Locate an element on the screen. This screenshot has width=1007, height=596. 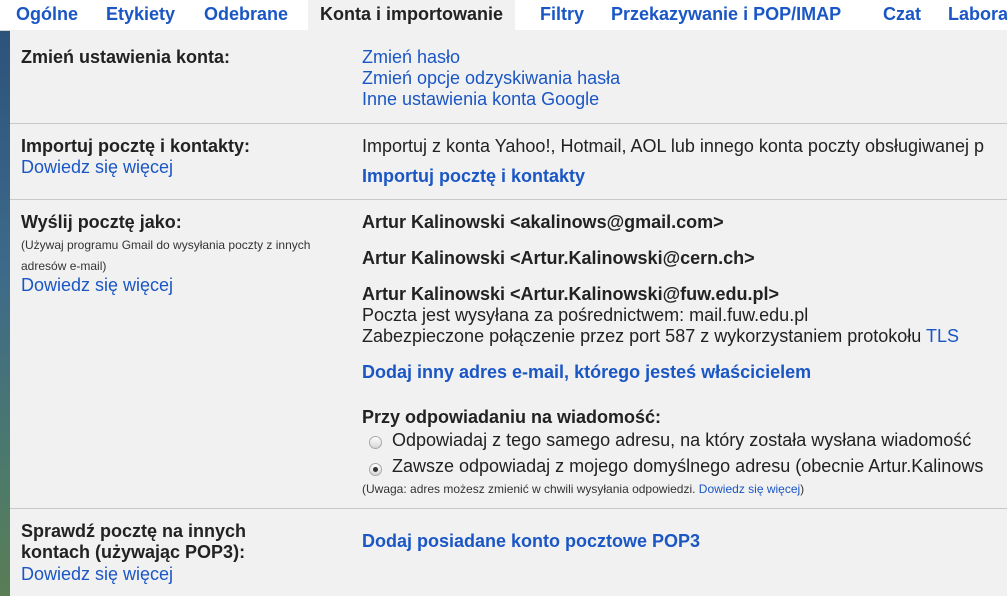
send-as-learn-more-link: Dowiedz się więcej is located at coordinates (97, 285).